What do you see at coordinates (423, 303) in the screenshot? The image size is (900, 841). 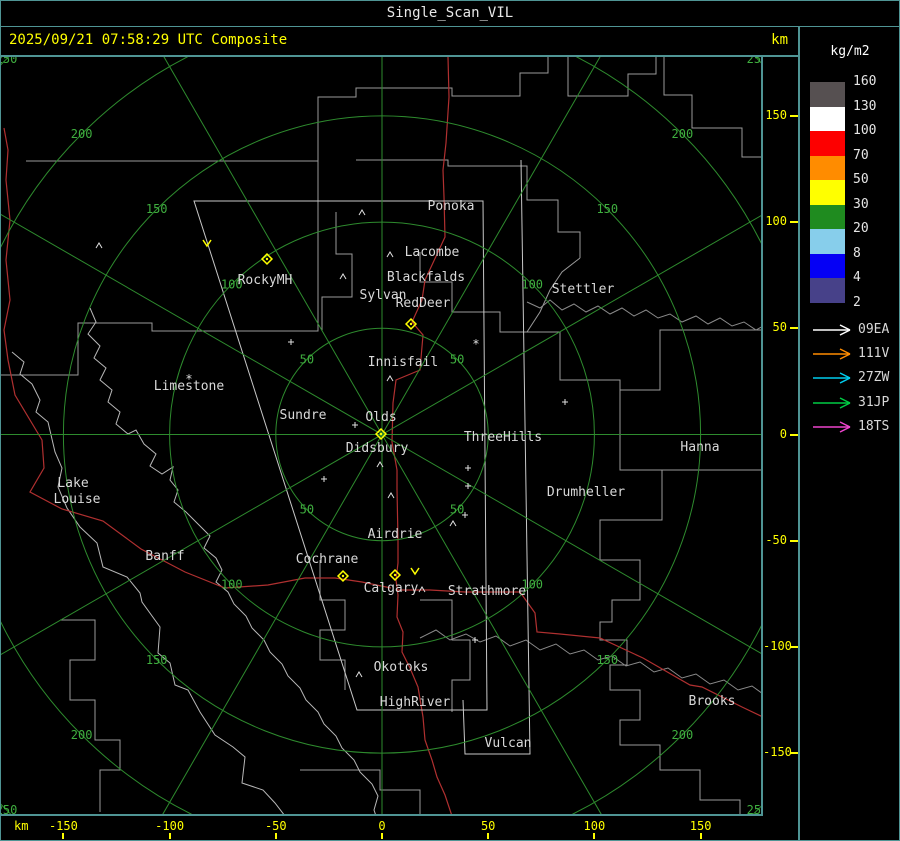 I see `city-label-reddeer: RedDeer` at bounding box center [423, 303].